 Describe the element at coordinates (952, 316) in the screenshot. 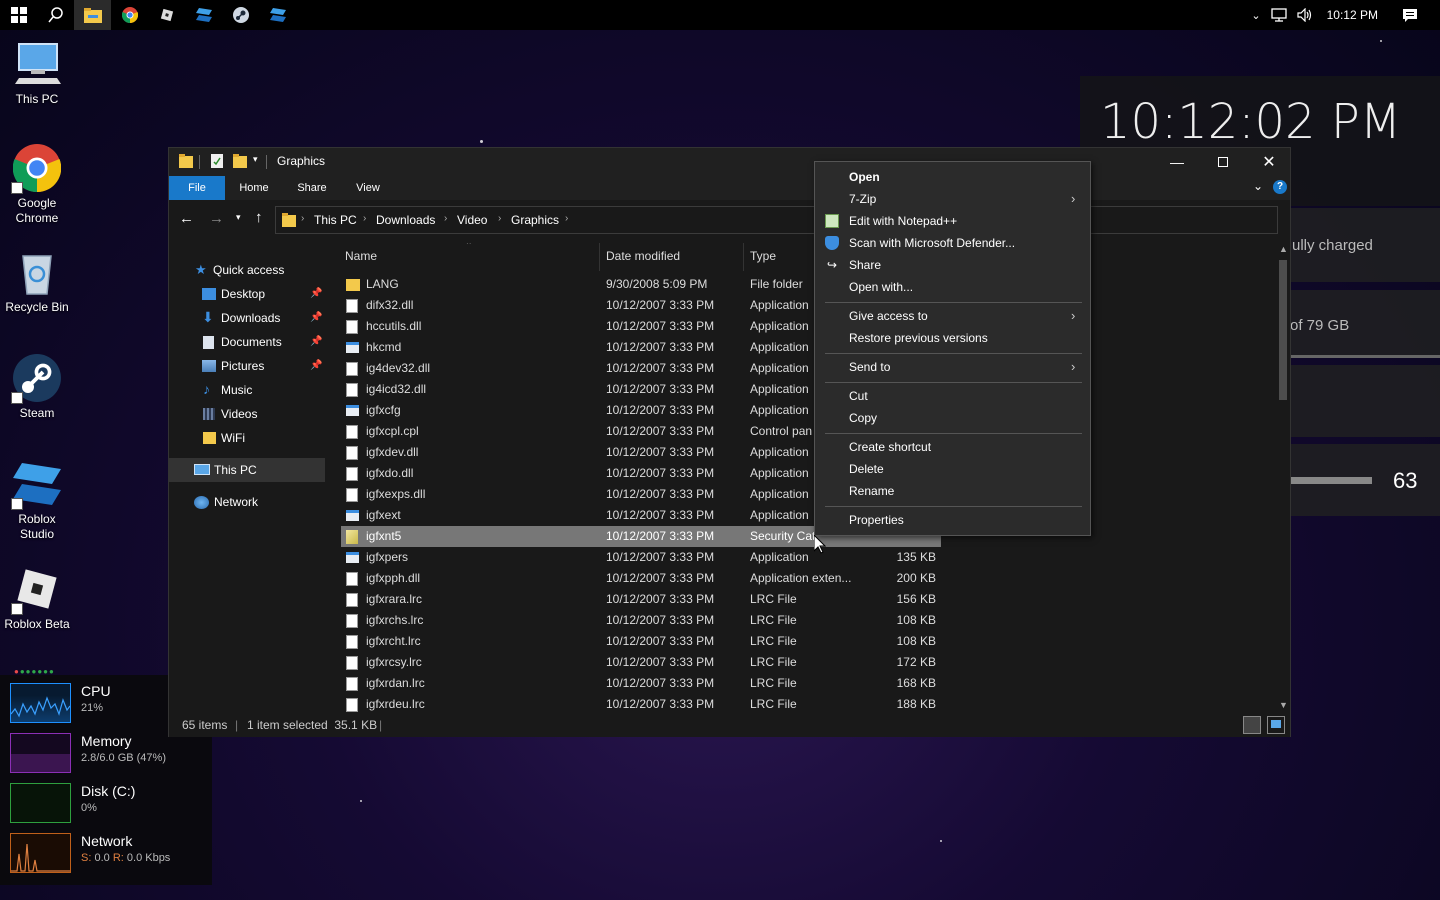

I see `menu-item-give-access-to: Give access to ›` at that location.